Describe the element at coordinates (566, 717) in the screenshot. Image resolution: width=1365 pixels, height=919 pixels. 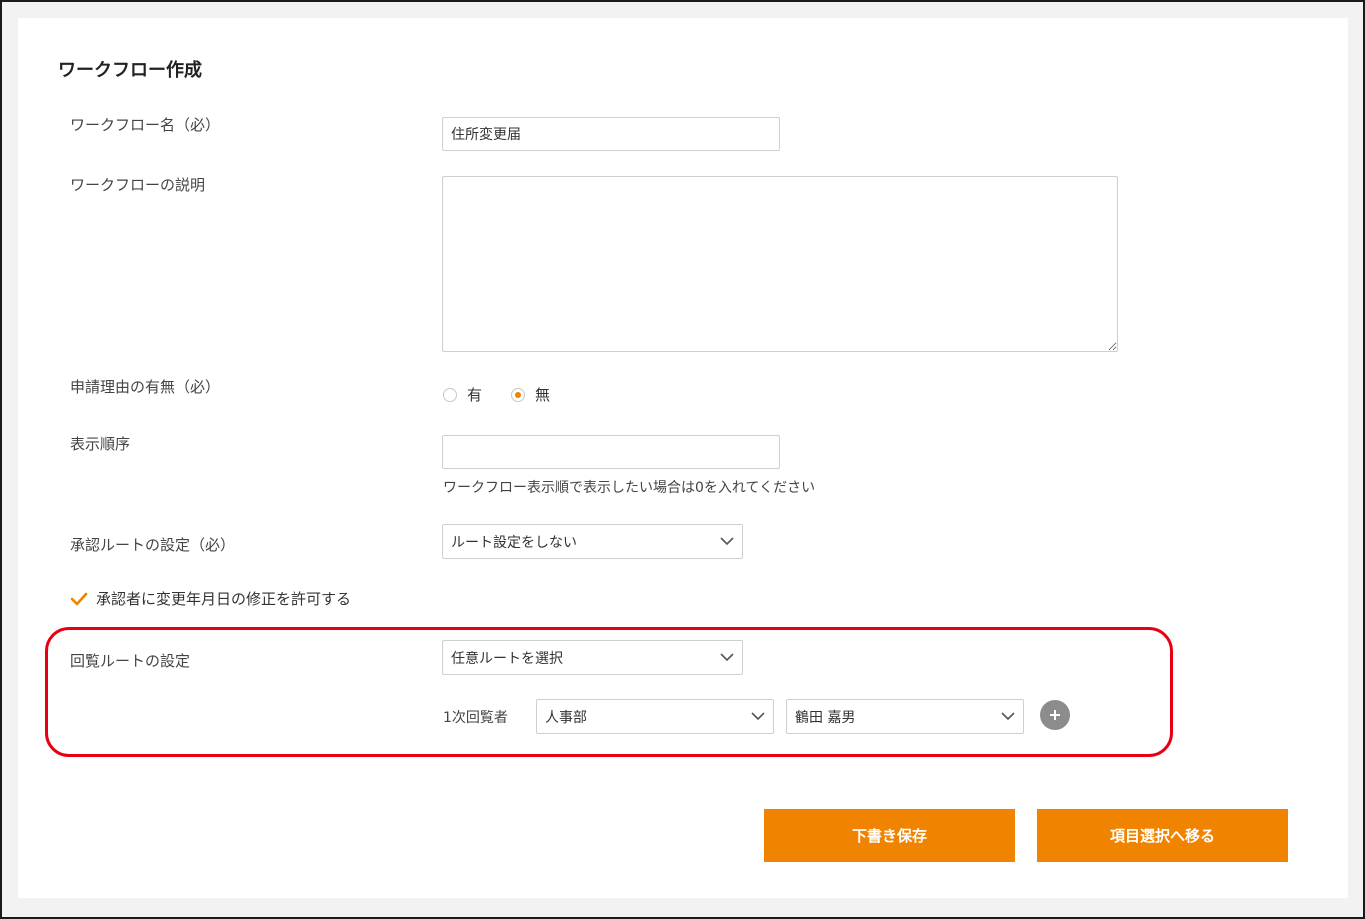
I see `reviewer-department-value: 人事部` at that location.